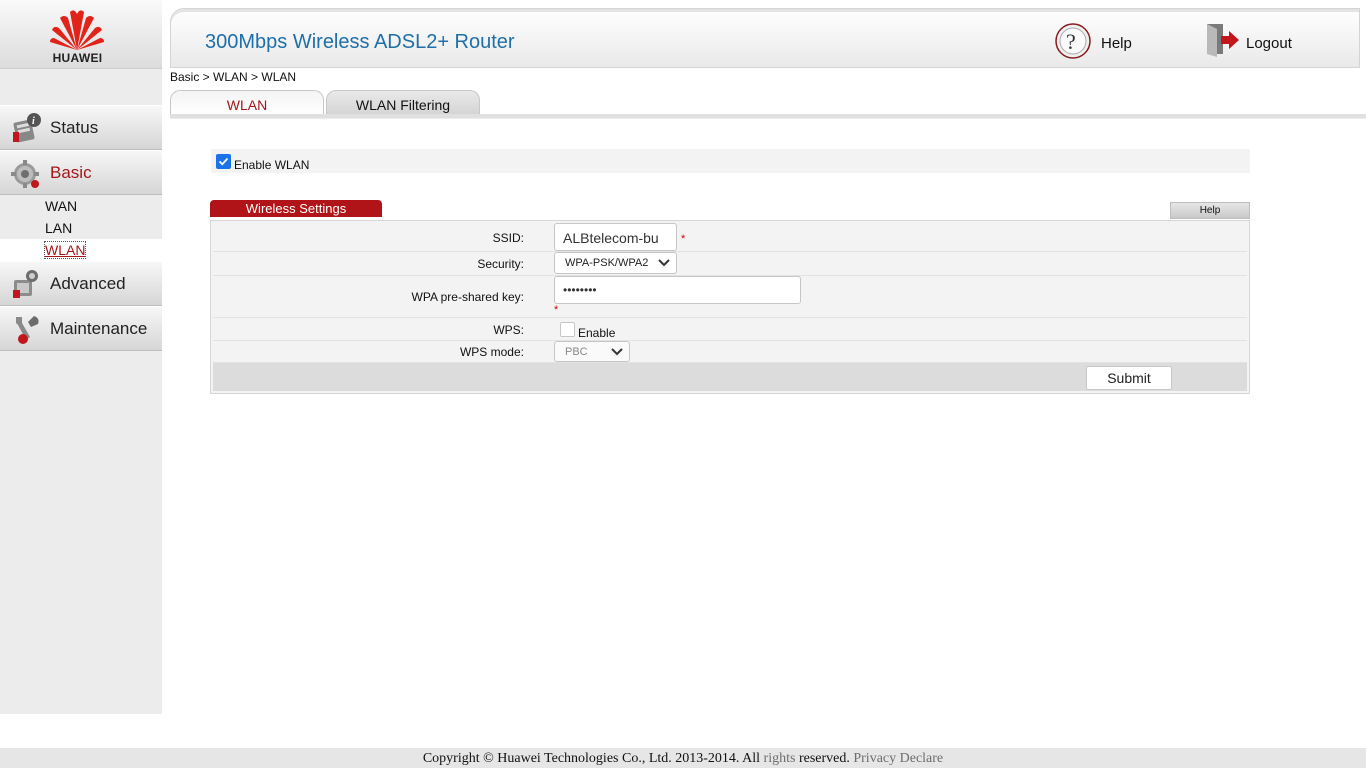 The image size is (1366, 769). I want to click on breadcrumb: Basic > WLAN > WLAN, so click(233, 77).